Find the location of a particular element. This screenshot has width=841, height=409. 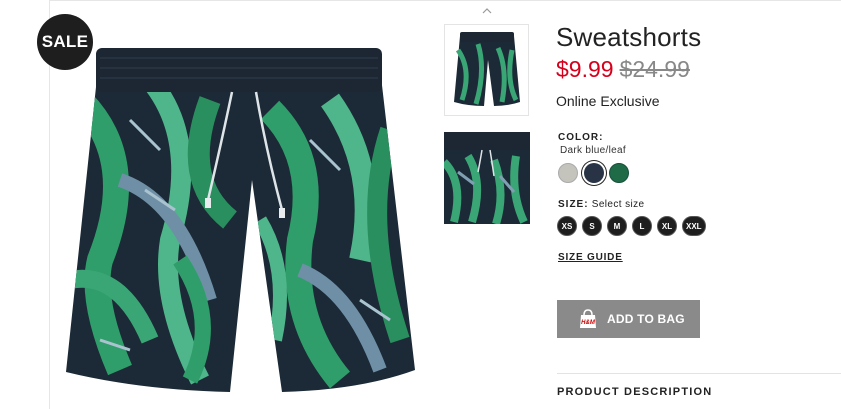

color-swatch-light-gray is located at coordinates (568, 173).